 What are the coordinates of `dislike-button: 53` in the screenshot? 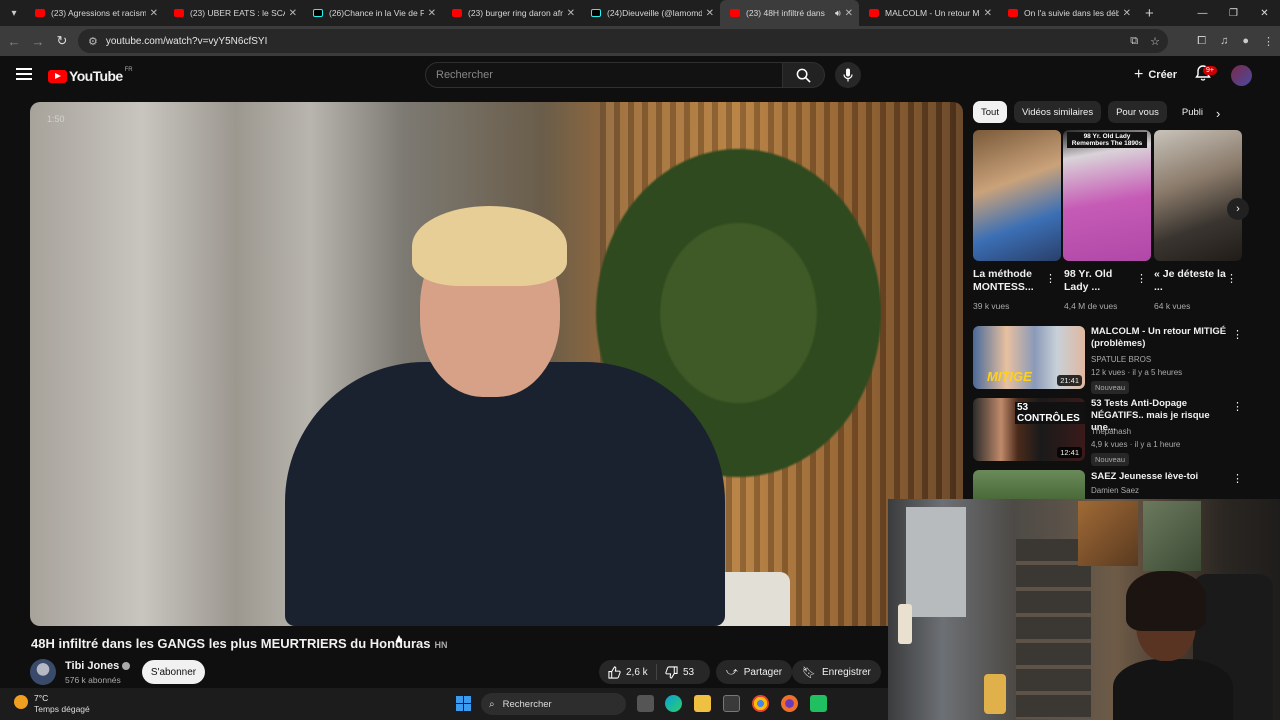 It's located at (675, 672).